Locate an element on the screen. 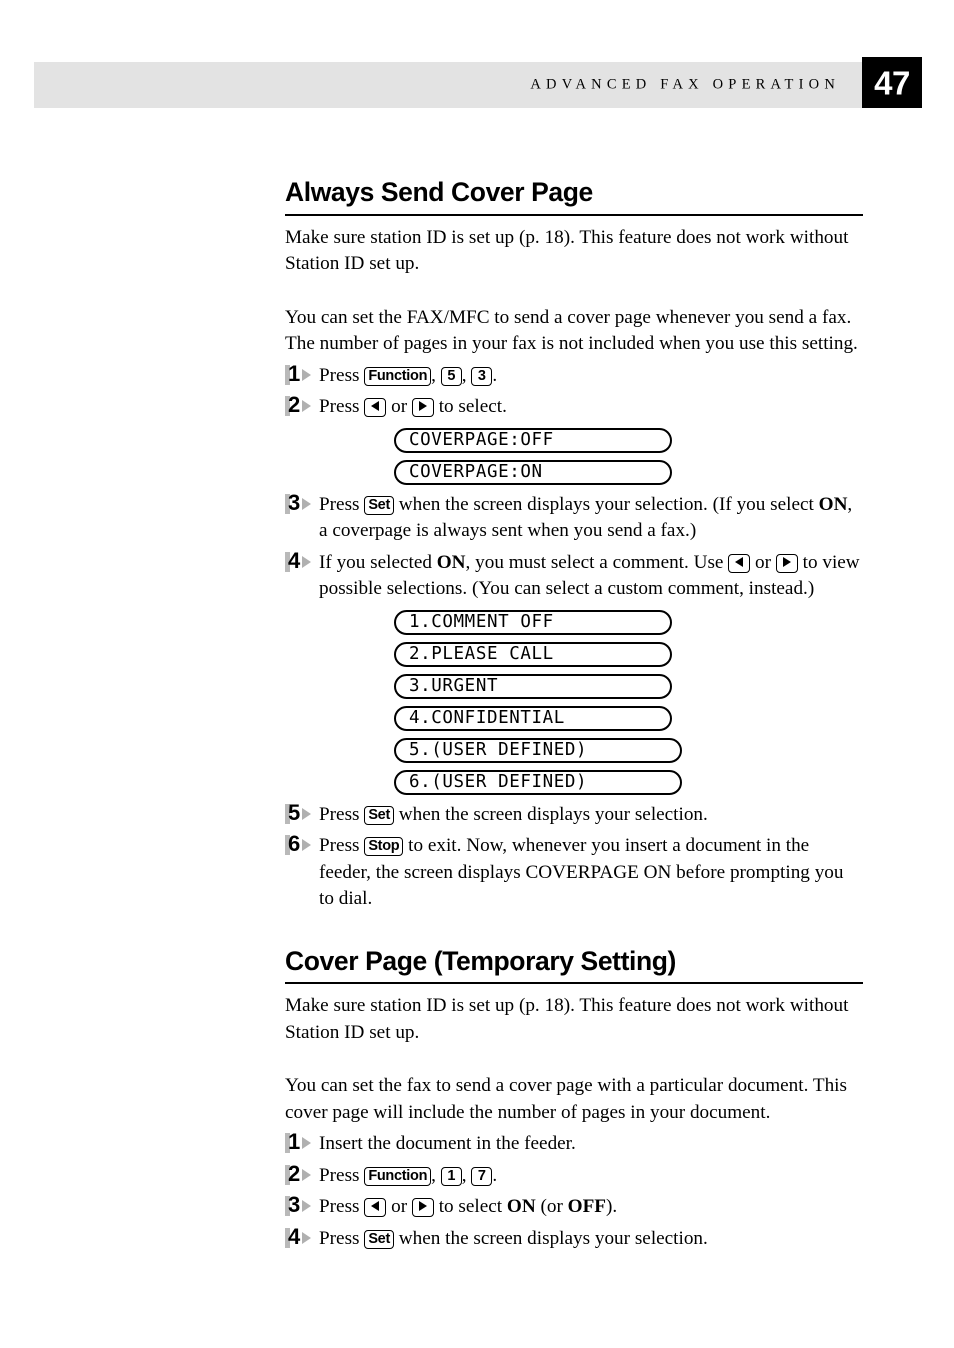 This screenshot has height=1348, width=954. lcd-display-box: COVERPAGE:ON is located at coordinates (533, 472).